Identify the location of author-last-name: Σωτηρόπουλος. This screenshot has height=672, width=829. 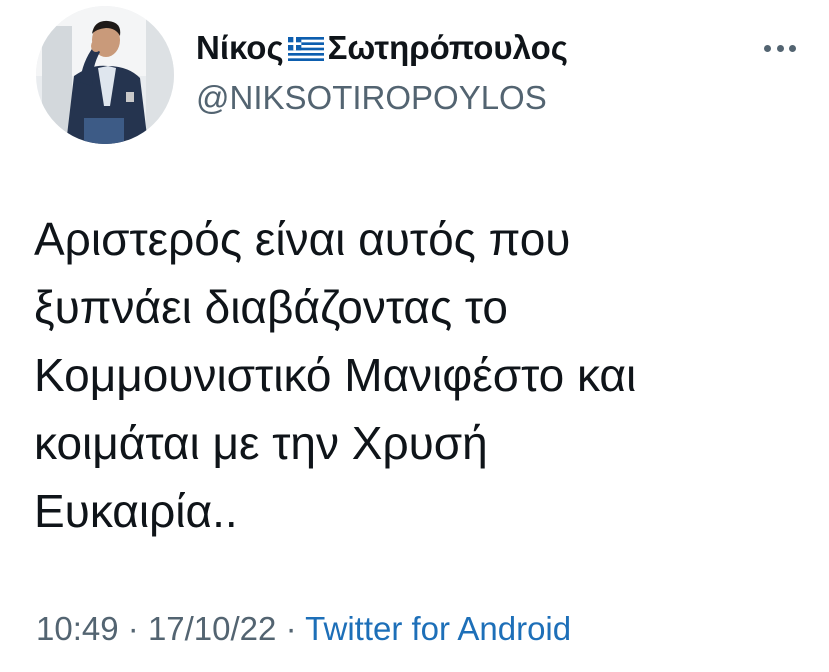
(447, 47).